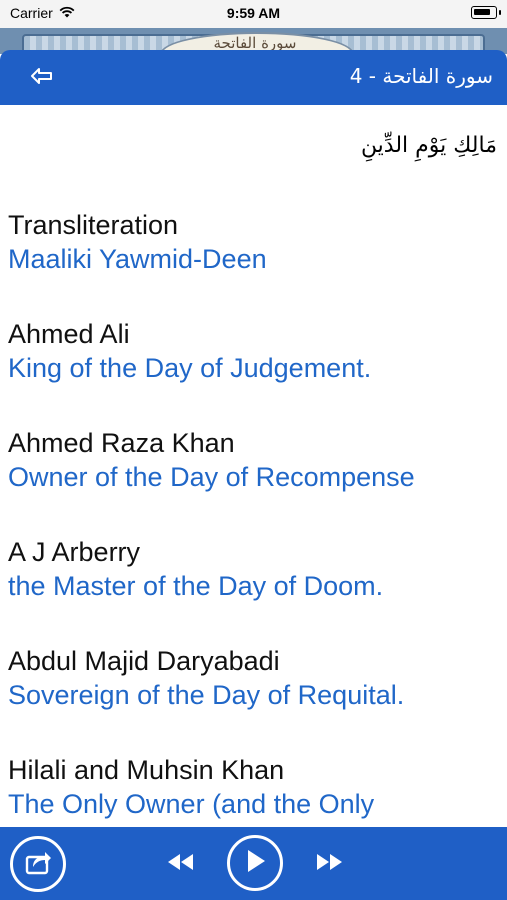 This screenshot has width=507, height=900. What do you see at coordinates (206, 695) in the screenshot?
I see `translation-text: Sovereign of the Day of Requital.` at bounding box center [206, 695].